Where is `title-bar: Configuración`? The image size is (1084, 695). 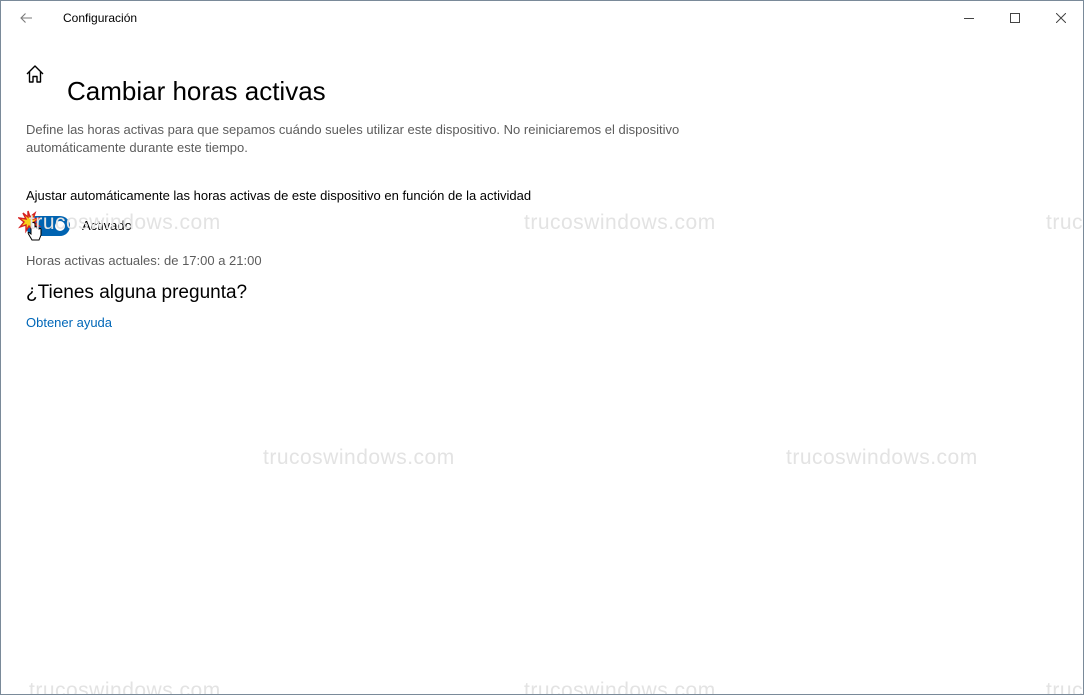 title-bar: Configuración is located at coordinates (542, 18).